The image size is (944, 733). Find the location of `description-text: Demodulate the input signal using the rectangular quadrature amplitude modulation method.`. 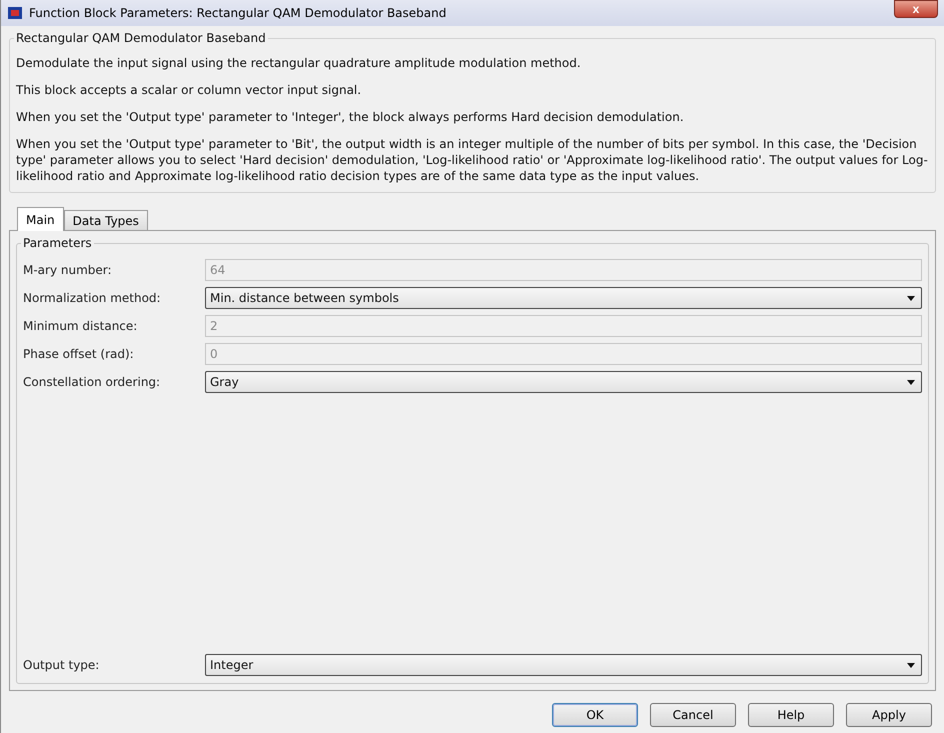

description-text: Demodulate the input signal using the rectangular quadrature amplitude modulation method. is located at coordinates (299, 63).